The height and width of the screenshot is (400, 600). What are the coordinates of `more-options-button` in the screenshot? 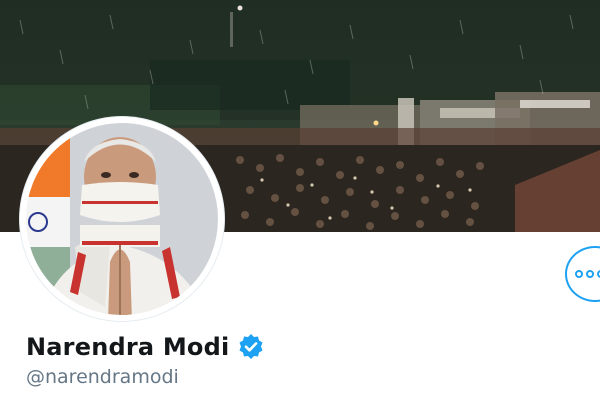 It's located at (582, 274).